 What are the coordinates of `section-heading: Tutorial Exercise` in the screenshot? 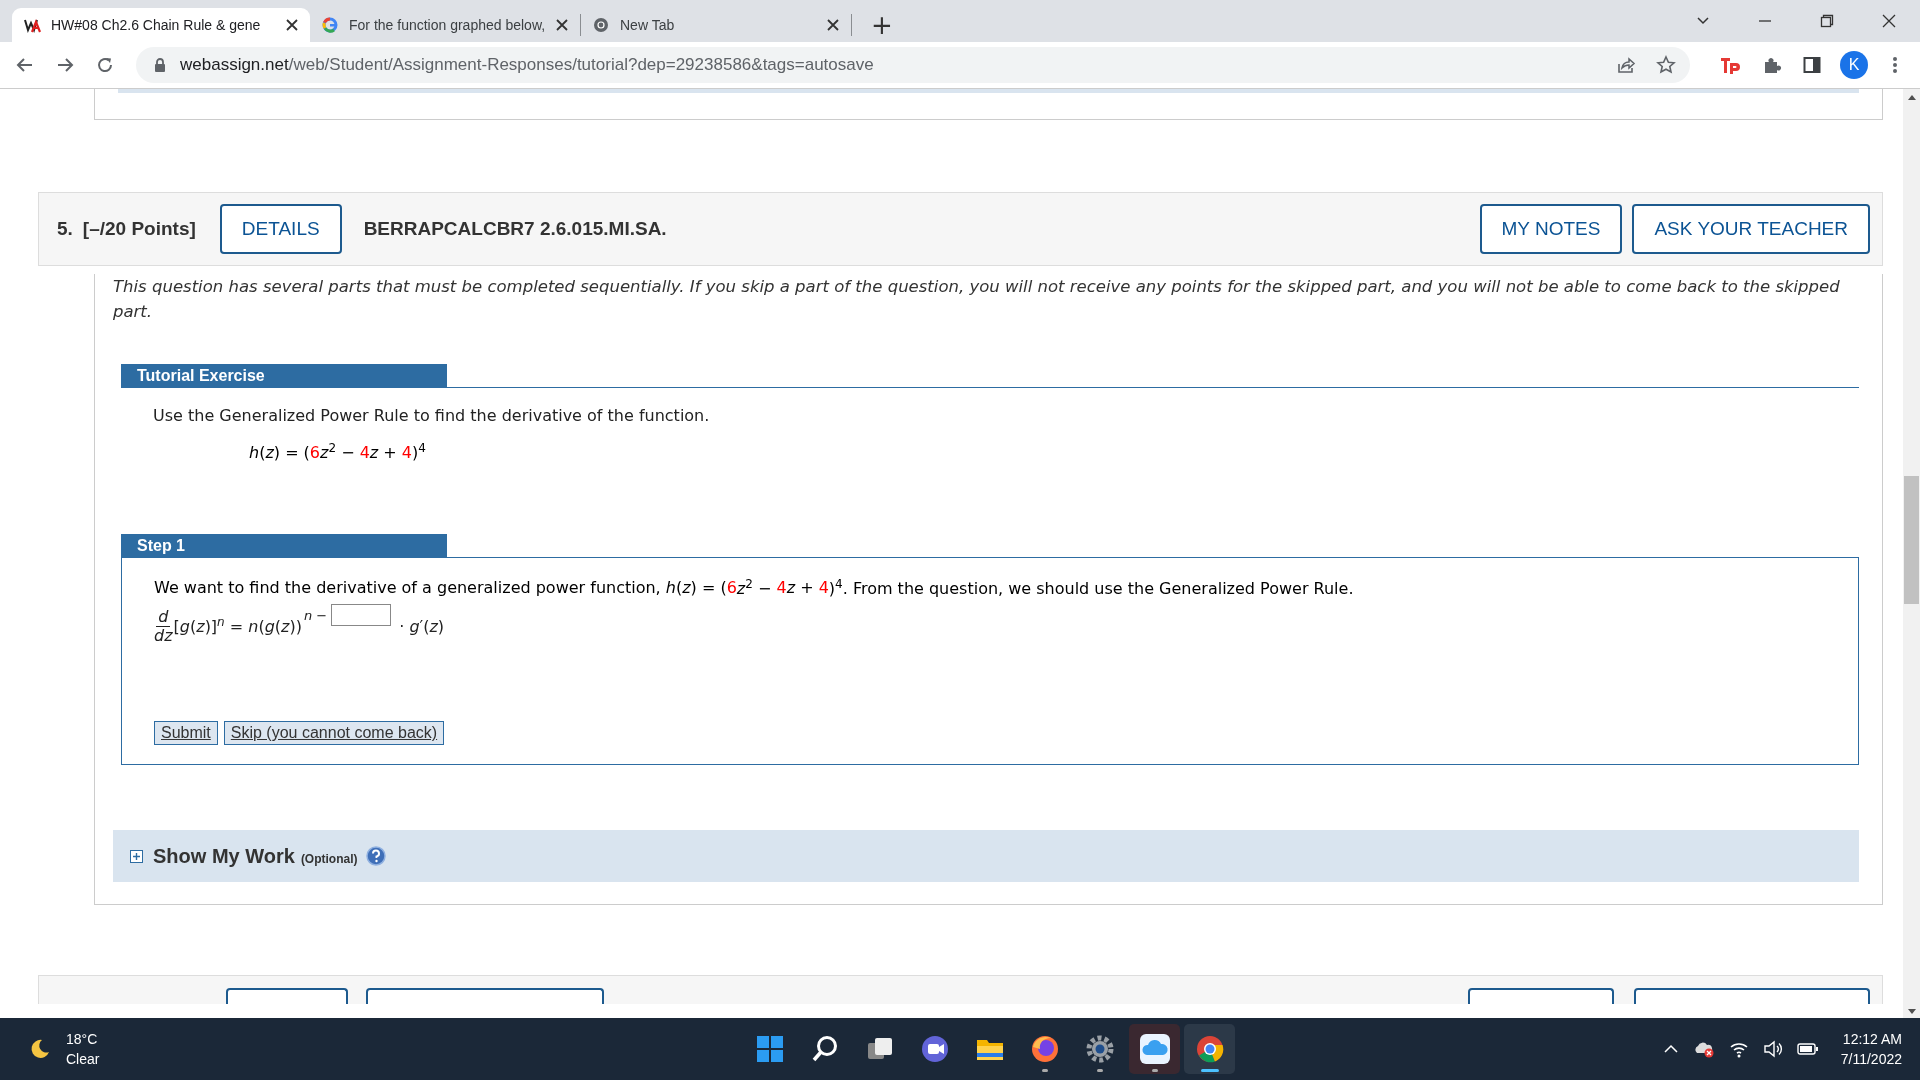 It's located at (284, 375).